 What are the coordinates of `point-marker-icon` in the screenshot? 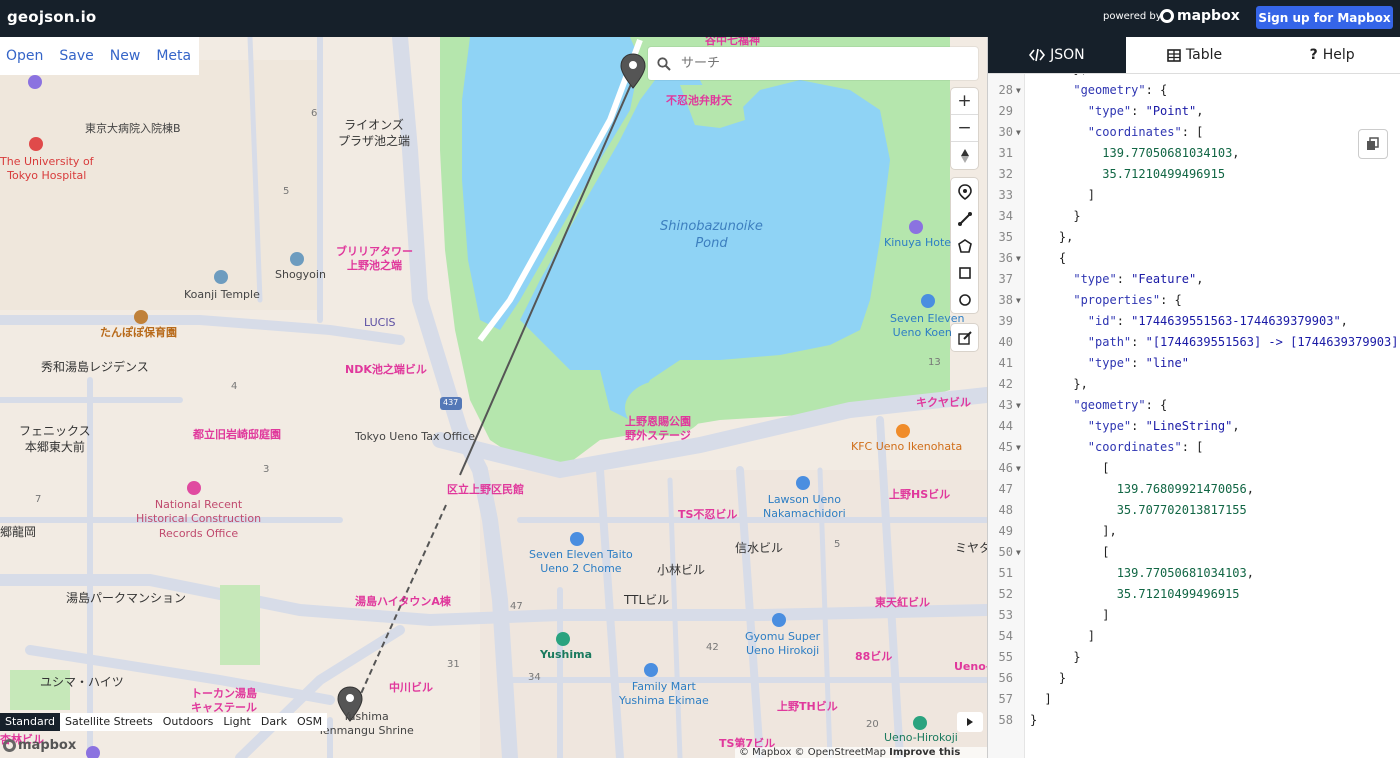 It's located at (633, 71).